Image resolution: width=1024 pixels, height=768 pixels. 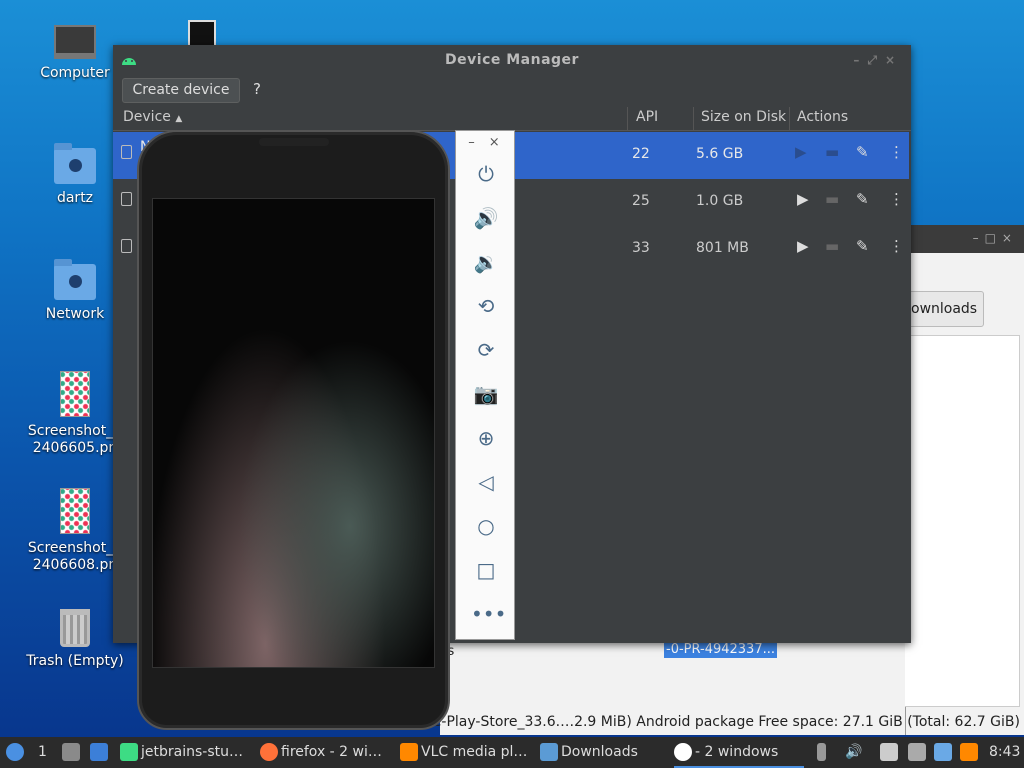 What do you see at coordinates (409, 752) in the screenshot?
I see `vlc-icon` at bounding box center [409, 752].